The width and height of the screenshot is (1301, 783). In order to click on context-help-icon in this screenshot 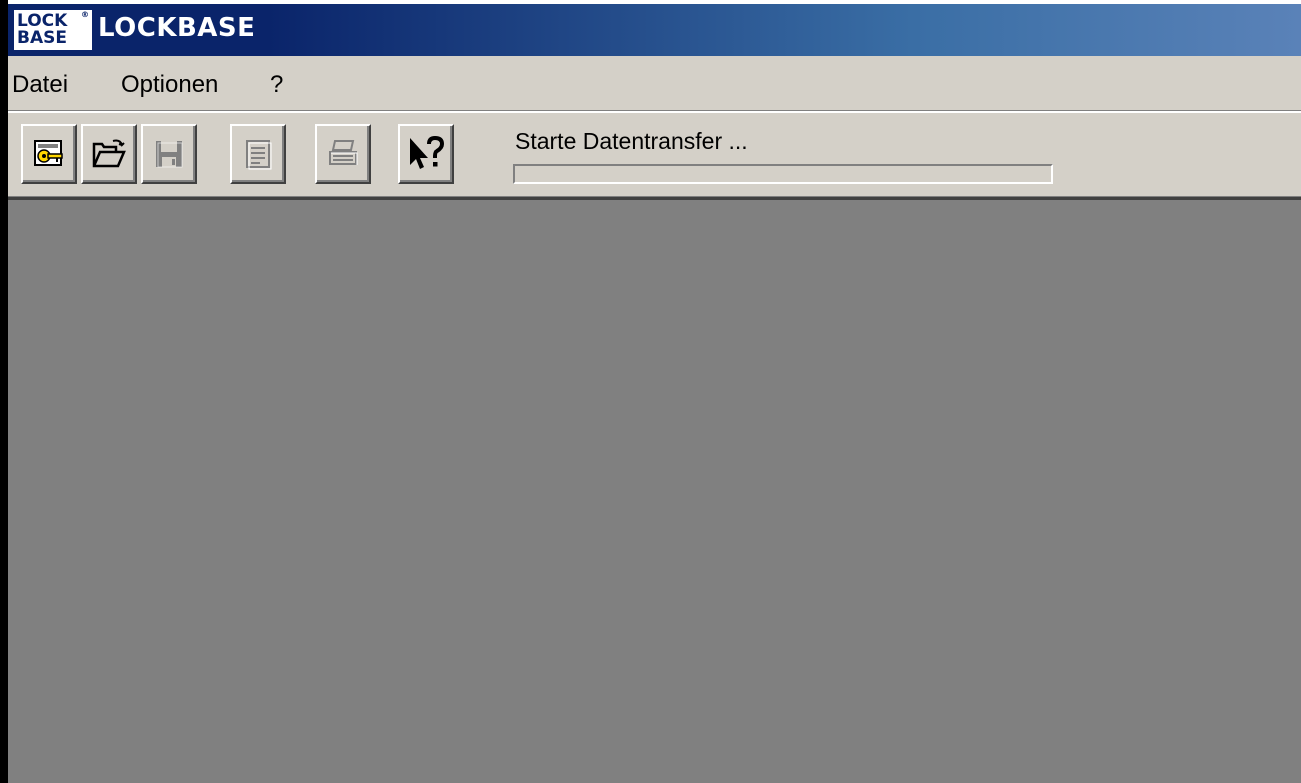, I will do `click(427, 152)`.